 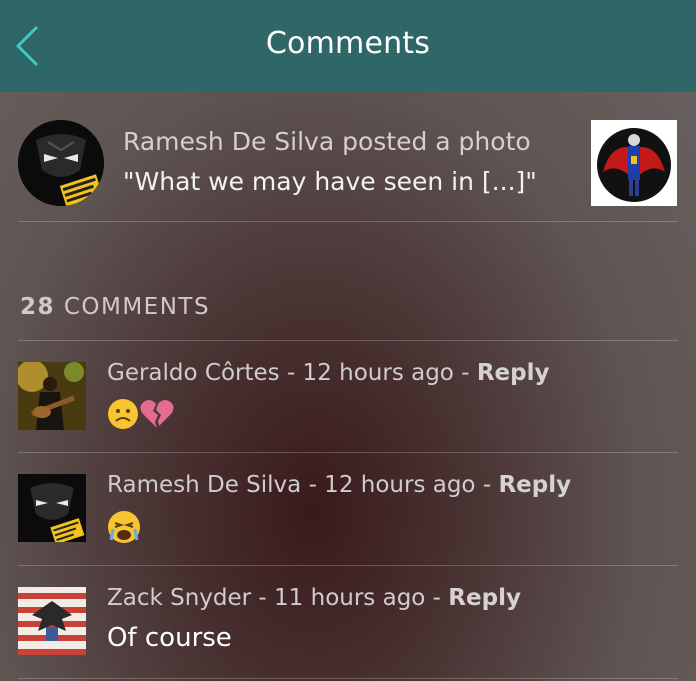 What do you see at coordinates (169, 638) in the screenshot?
I see `comment-body: Of course` at bounding box center [169, 638].